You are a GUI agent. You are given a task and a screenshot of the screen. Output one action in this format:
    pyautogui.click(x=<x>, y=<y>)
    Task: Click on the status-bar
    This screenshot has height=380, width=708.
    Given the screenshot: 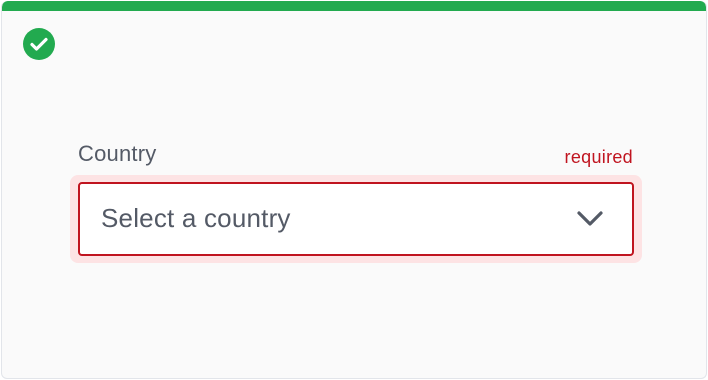 What is the action you would take?
    pyautogui.click(x=354, y=6)
    